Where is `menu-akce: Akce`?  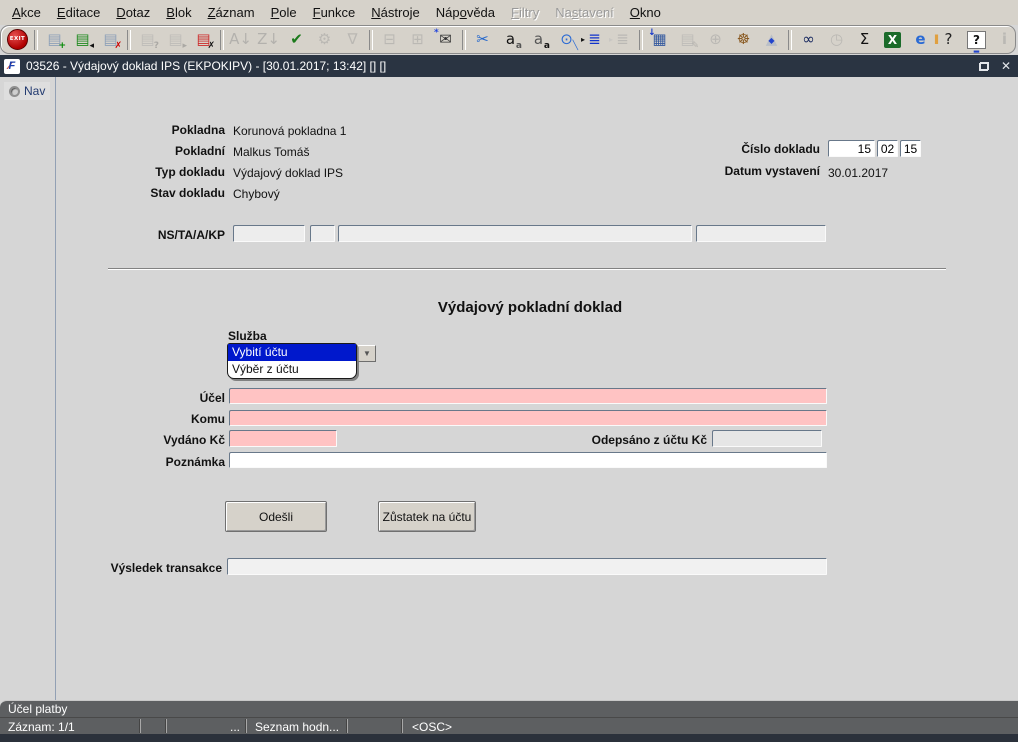 menu-akce: Akce is located at coordinates (26, 12).